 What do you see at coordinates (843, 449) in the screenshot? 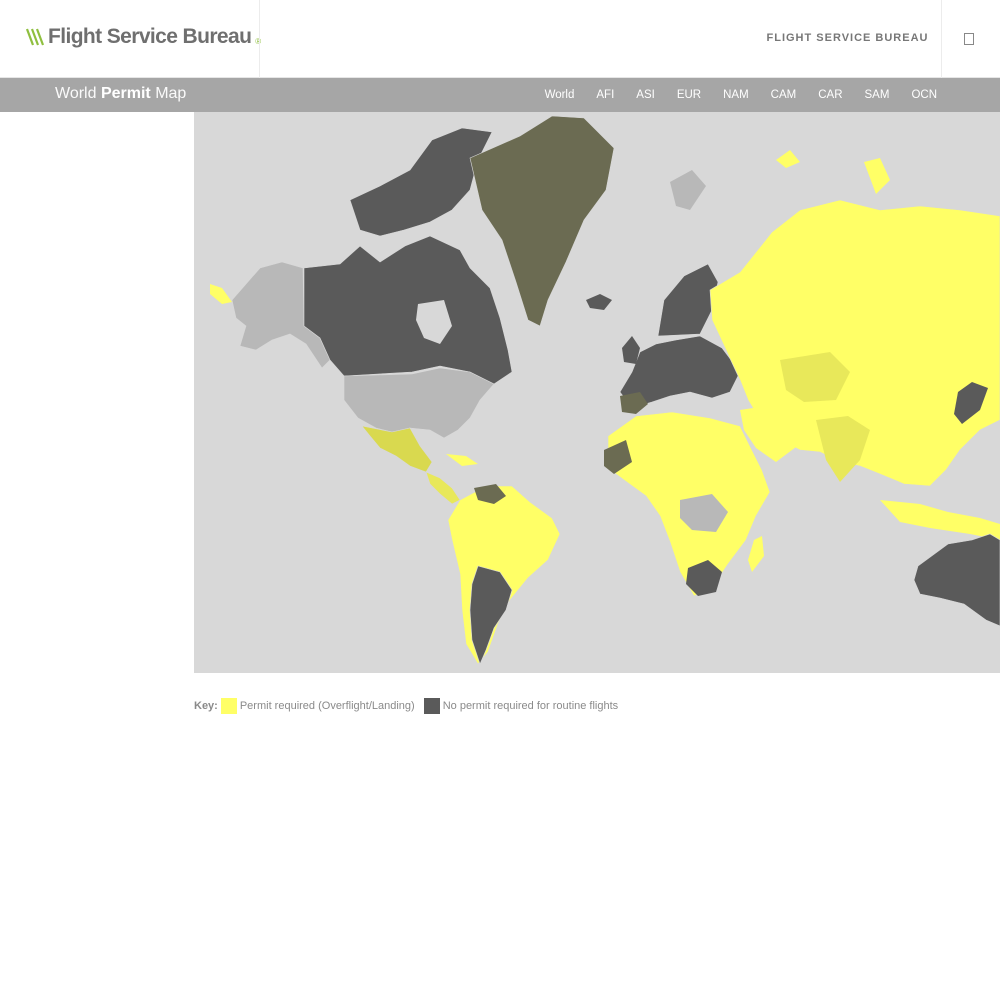
I see `region-india` at bounding box center [843, 449].